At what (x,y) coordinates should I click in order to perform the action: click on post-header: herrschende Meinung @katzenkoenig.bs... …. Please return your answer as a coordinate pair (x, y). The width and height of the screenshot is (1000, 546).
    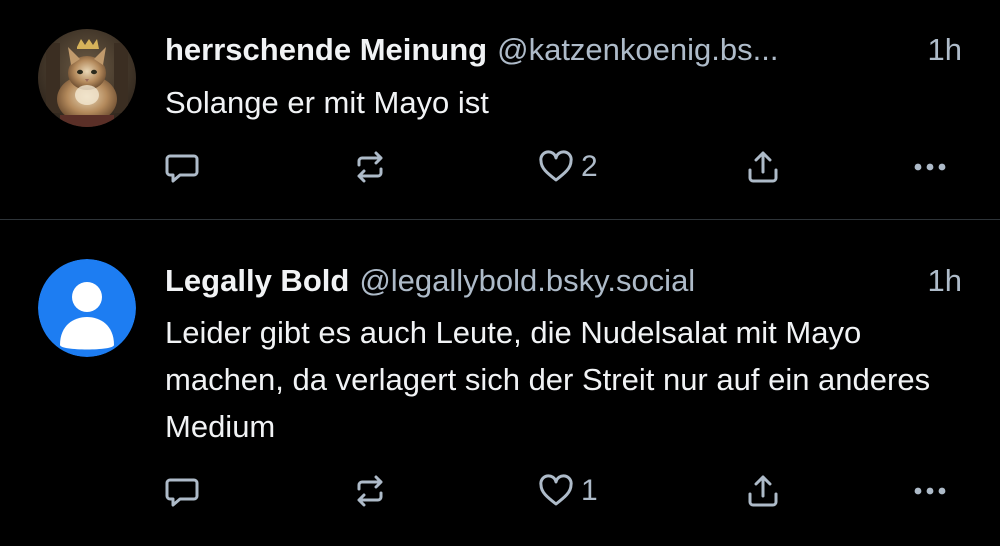
    Looking at the image, I should click on (563, 50).